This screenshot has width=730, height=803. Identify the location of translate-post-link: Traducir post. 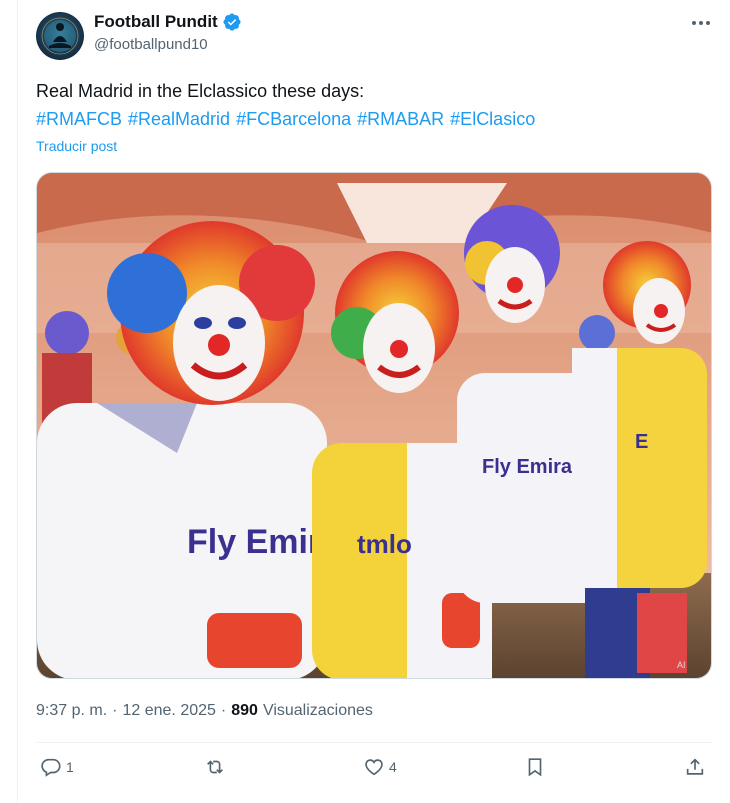
(76, 146).